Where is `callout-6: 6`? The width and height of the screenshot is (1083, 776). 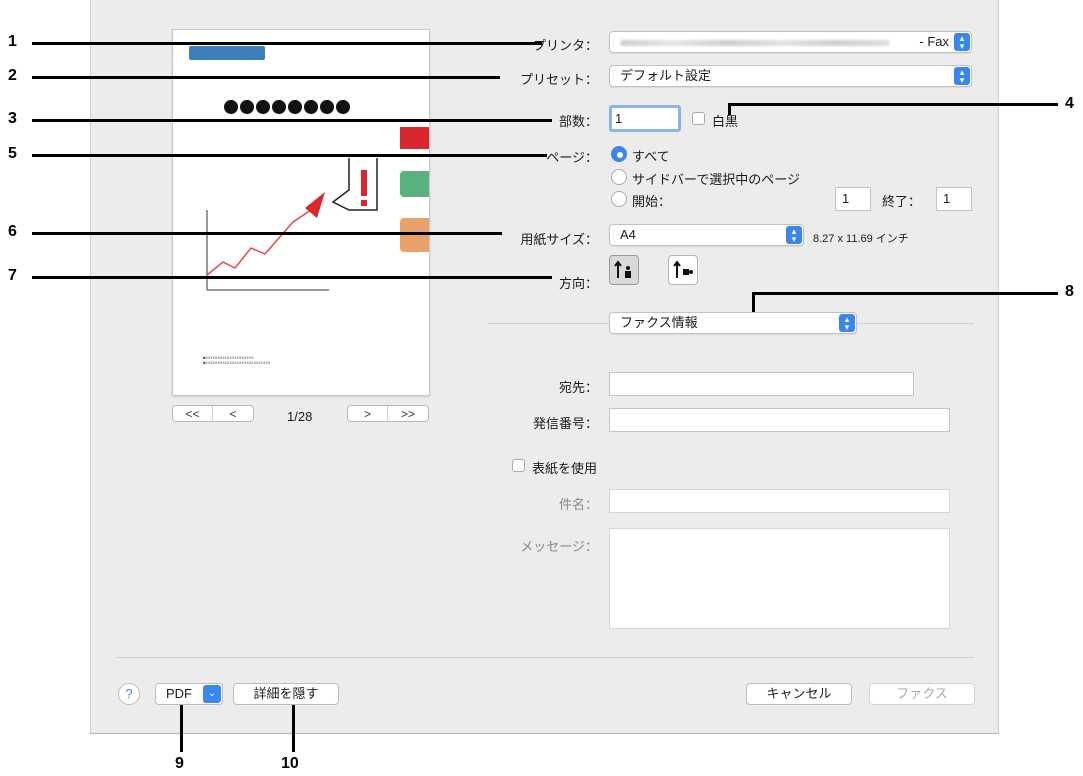 callout-6: 6 is located at coordinates (12, 231).